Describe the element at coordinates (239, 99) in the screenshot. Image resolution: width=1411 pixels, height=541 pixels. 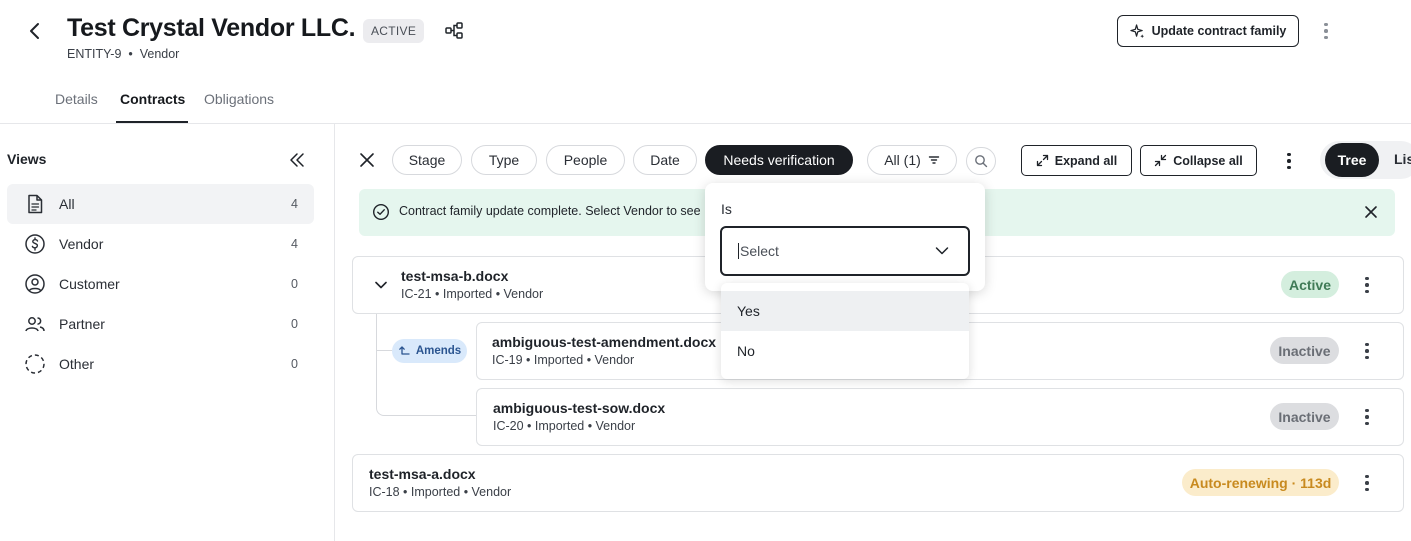
I see `tab-obligations: Obligations` at that location.